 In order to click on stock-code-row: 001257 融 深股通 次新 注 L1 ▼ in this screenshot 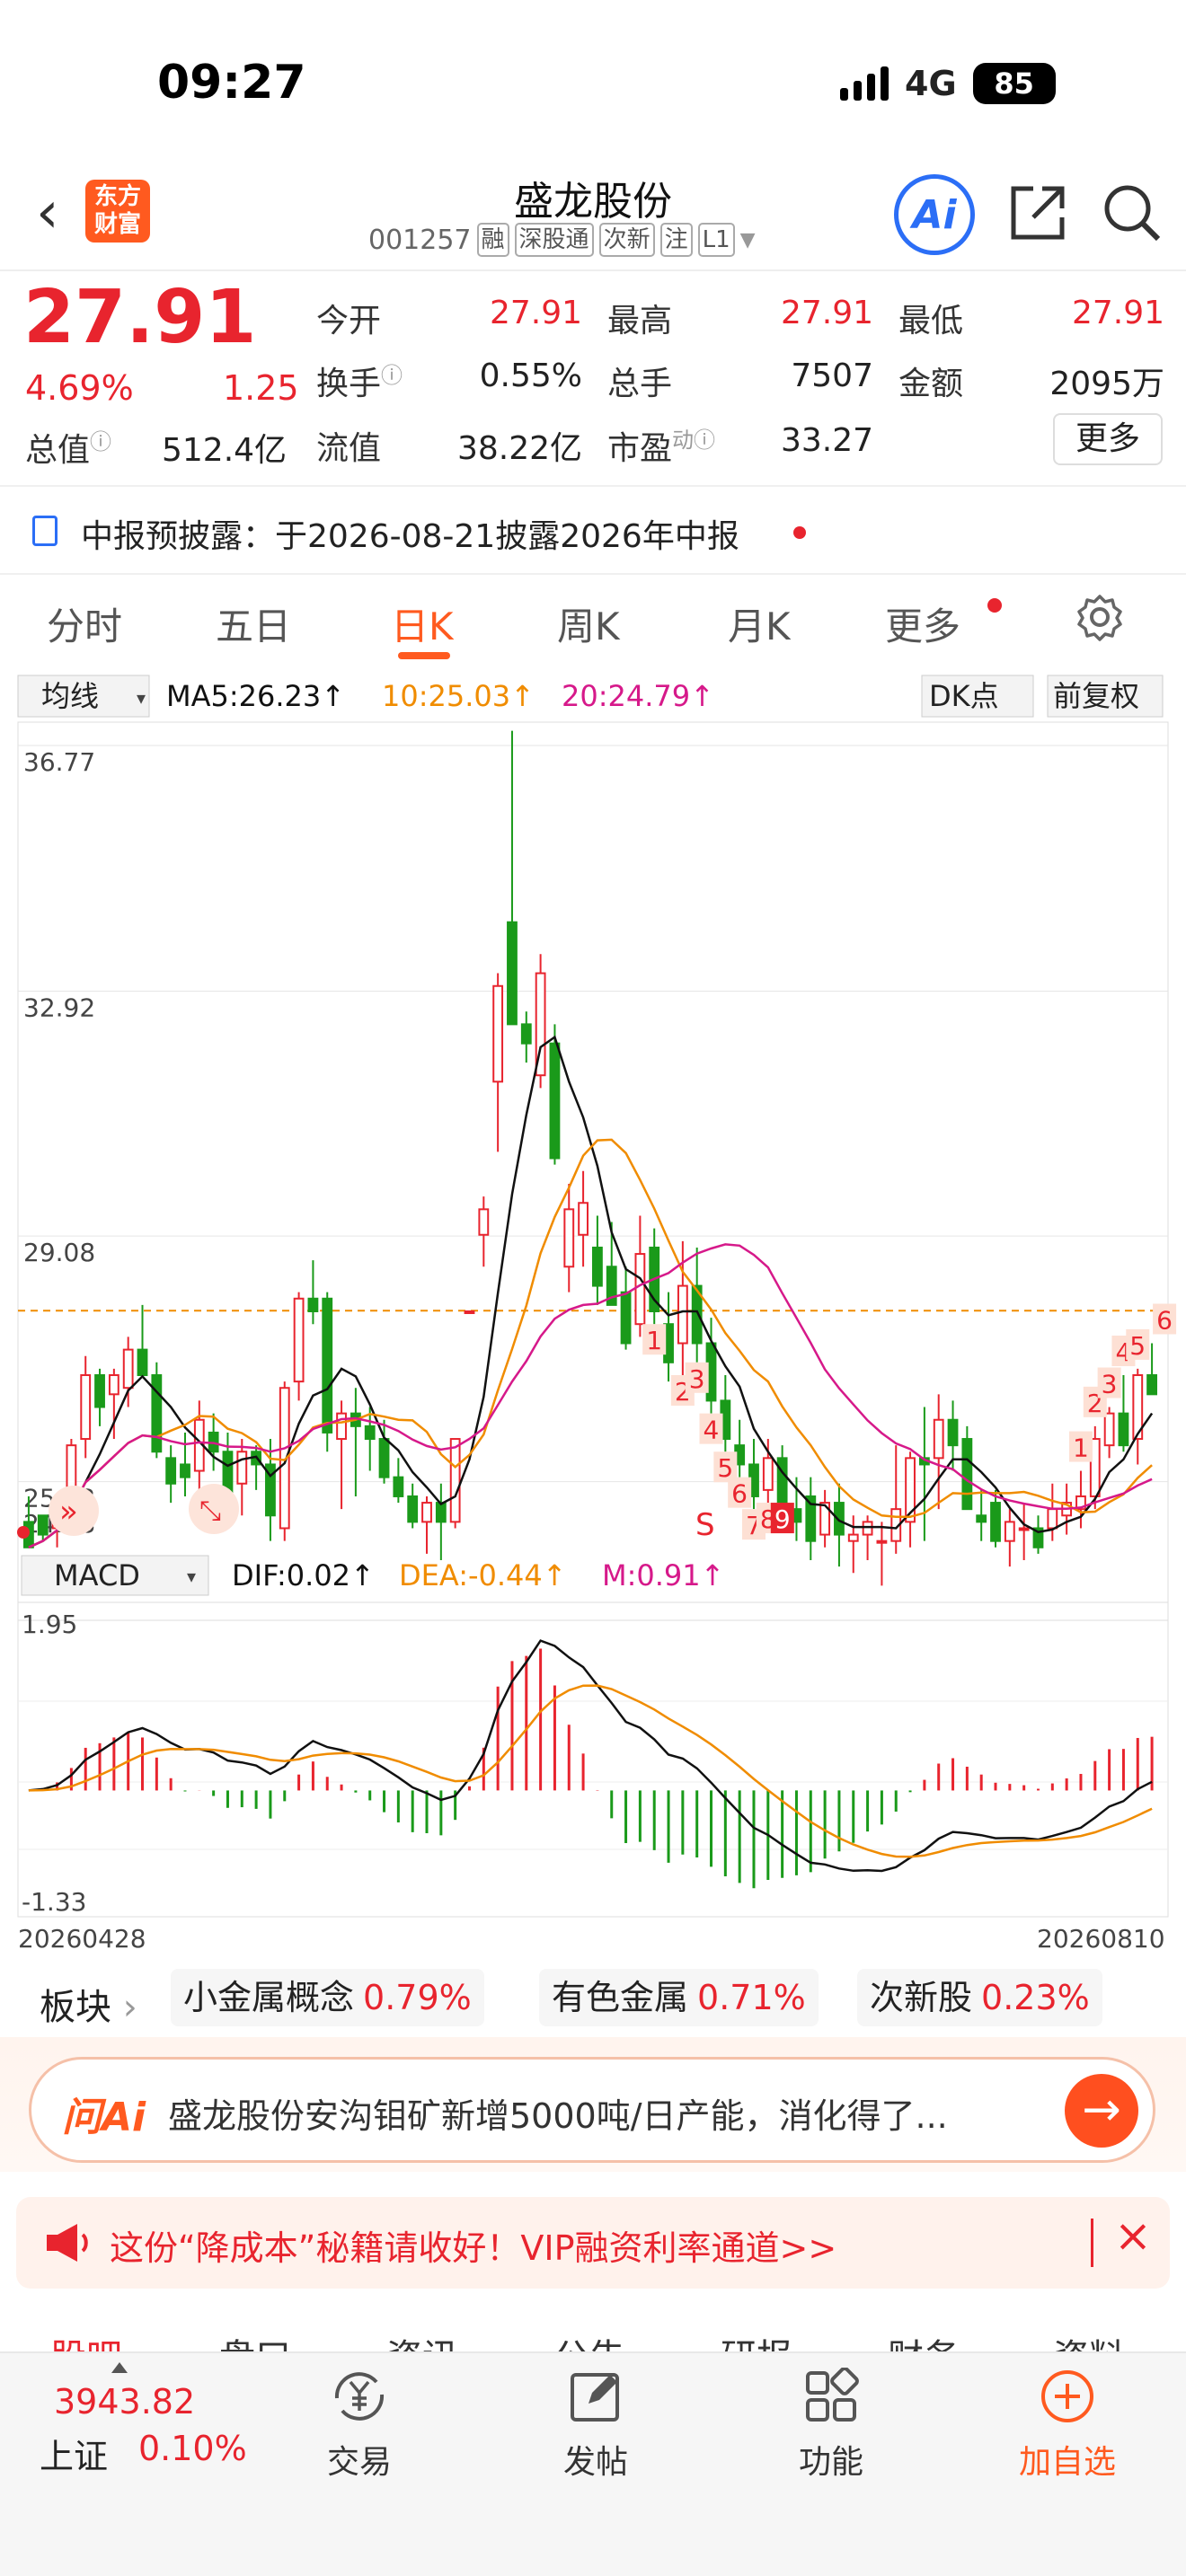, I will do `click(562, 240)`.